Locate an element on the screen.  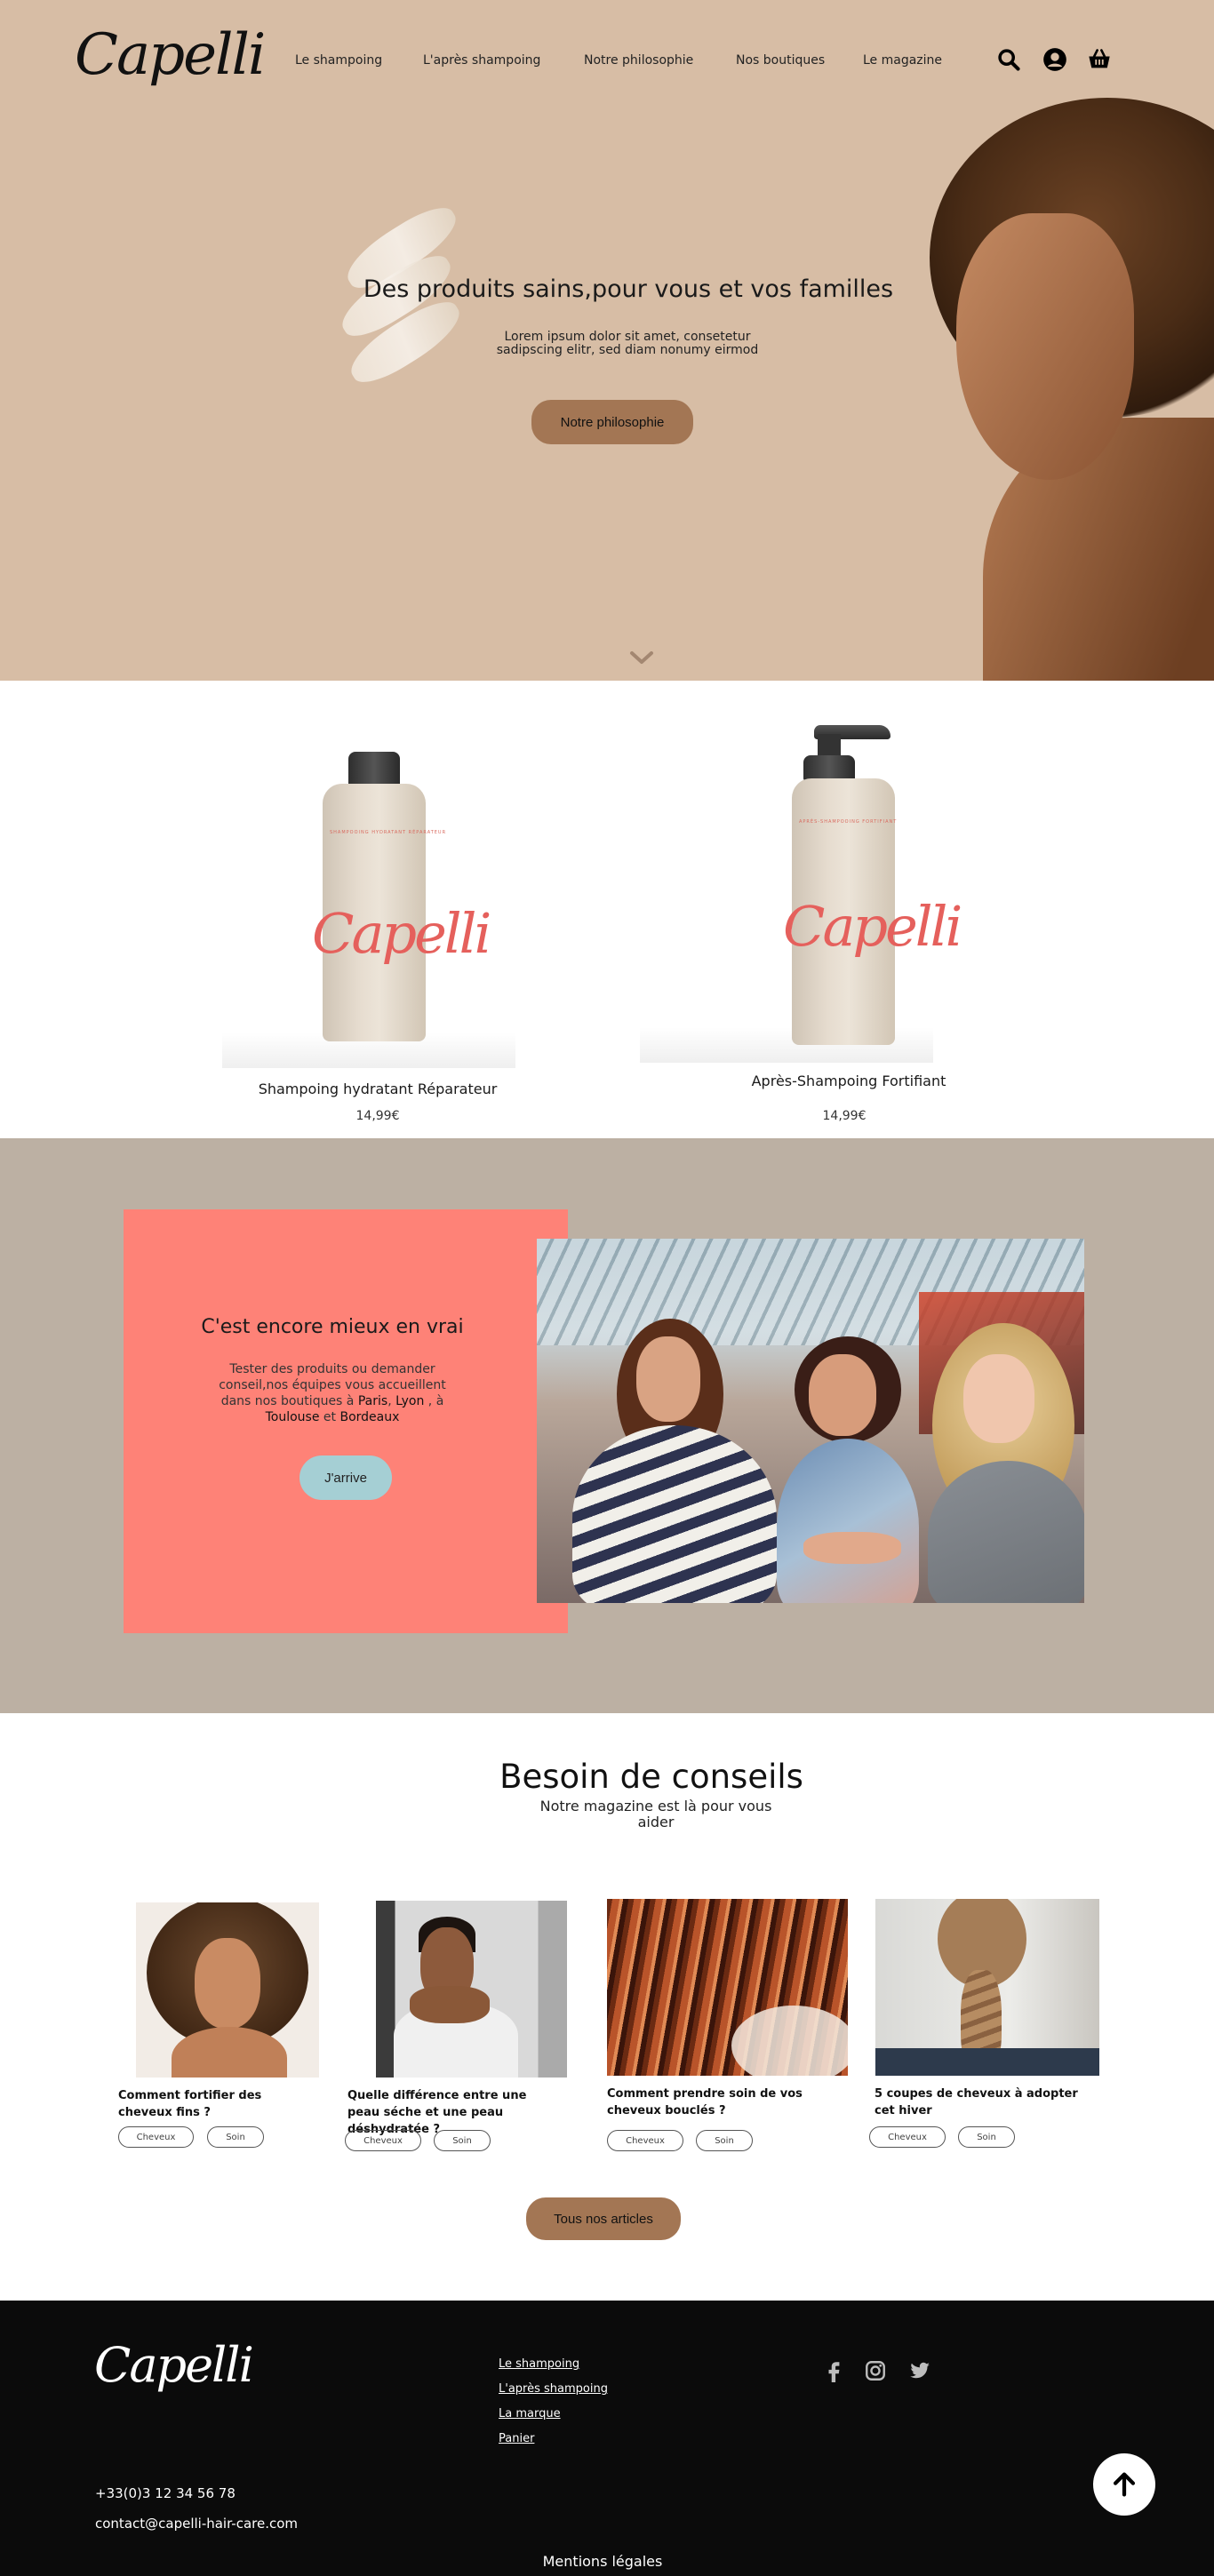
advice-subtitle: Notre magazine est là pour vous aider is located at coordinates (655, 1814).